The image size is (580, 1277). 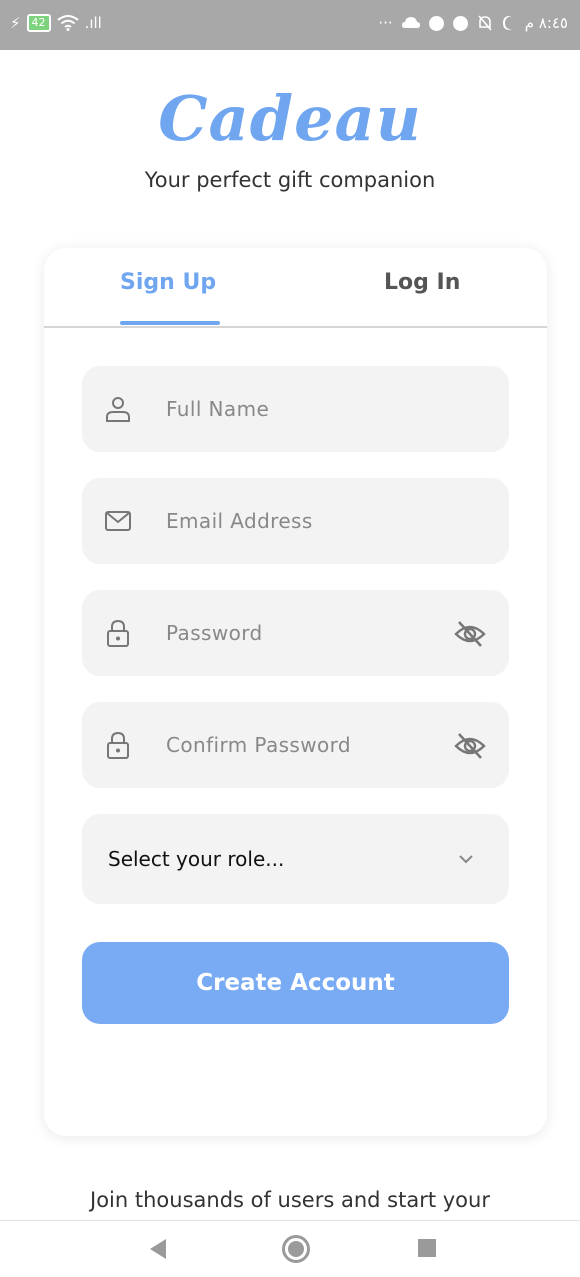 I want to click on recent-apps-icon, so click(x=427, y=1248).